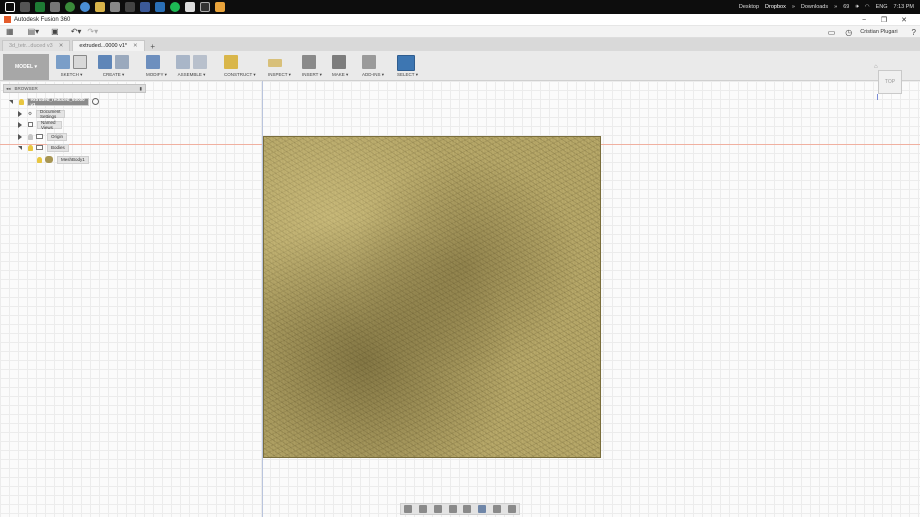 The width and height of the screenshot is (920, 517). I want to click on grid-settings-icon, so click(496, 509).